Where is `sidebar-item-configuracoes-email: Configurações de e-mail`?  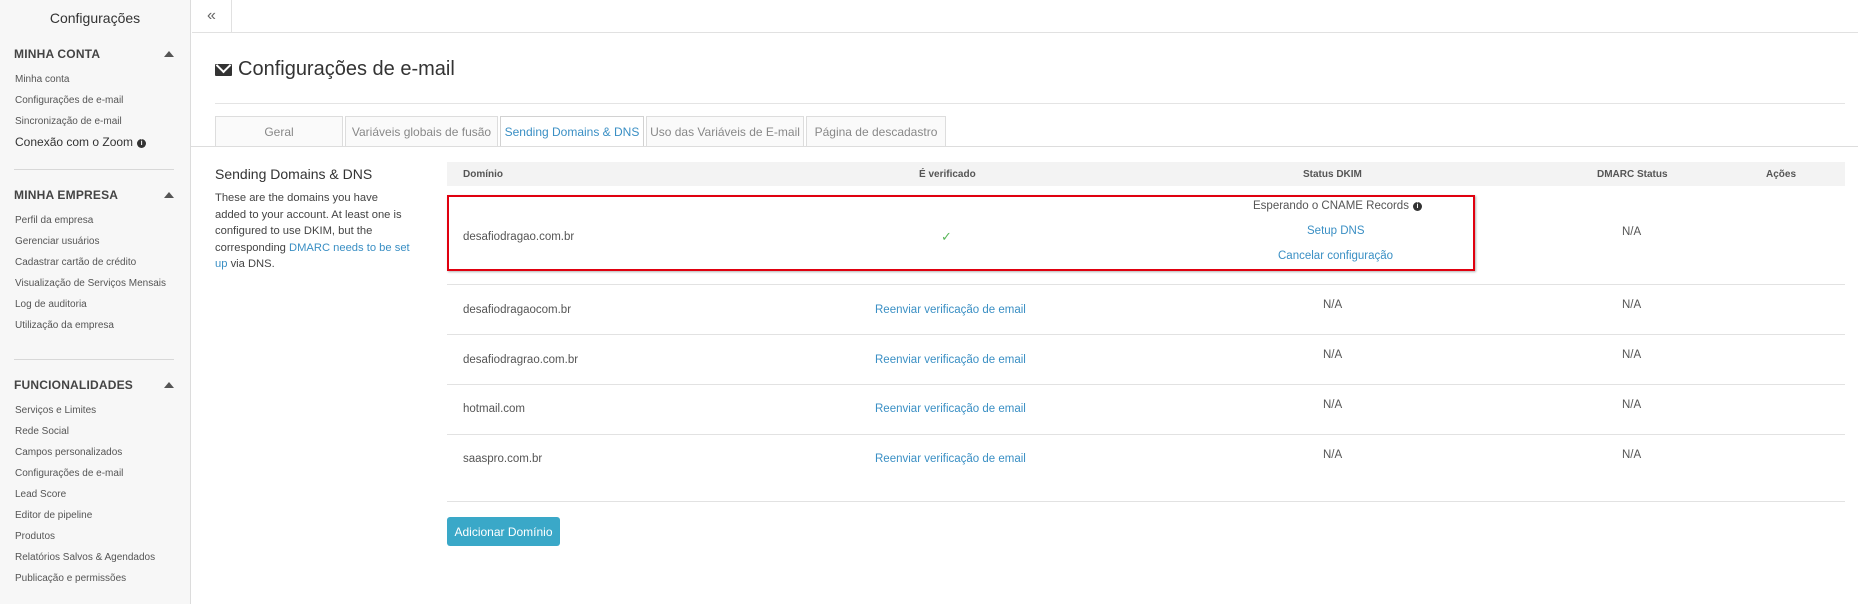
sidebar-item-configuracoes-email: Configurações de e-mail is located at coordinates (95, 100).